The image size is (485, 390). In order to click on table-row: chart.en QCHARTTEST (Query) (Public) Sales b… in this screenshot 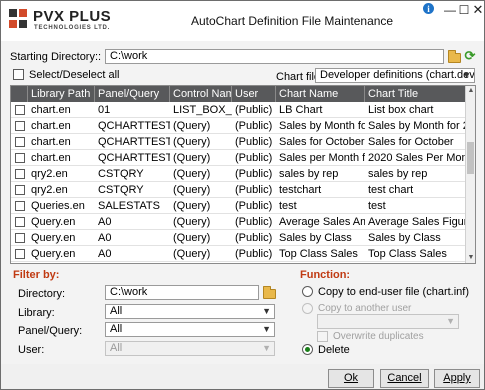, I will do `click(238, 126)`.